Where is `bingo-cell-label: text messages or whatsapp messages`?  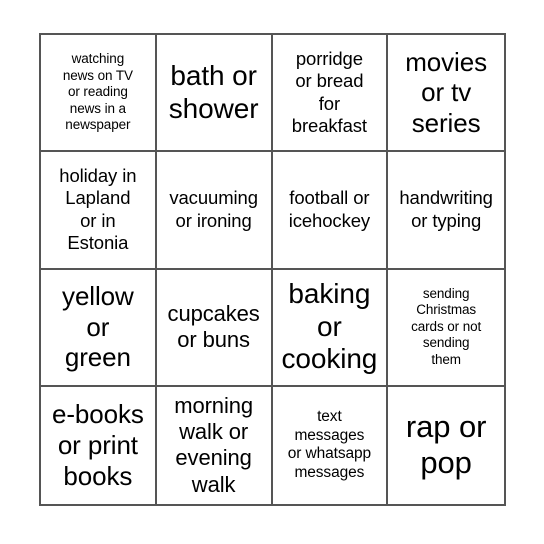 bingo-cell-label: text messages or whatsapp messages is located at coordinates (329, 444).